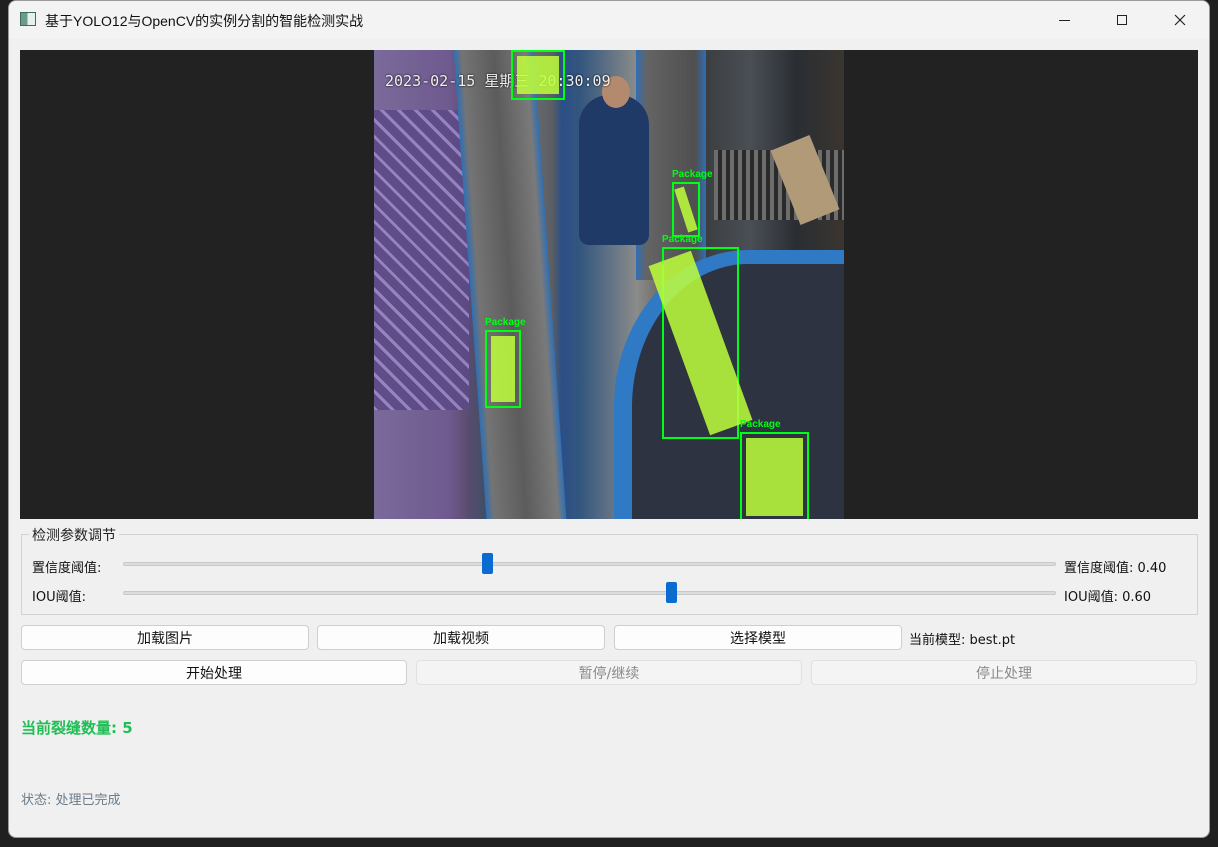  I want to click on minimize-button, so click(1064, 20).